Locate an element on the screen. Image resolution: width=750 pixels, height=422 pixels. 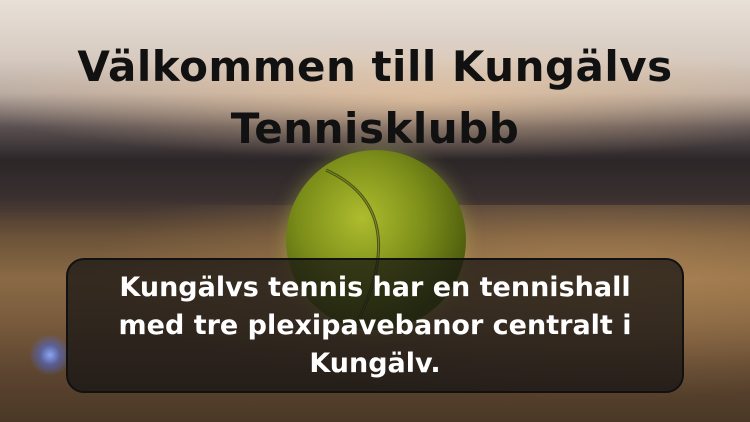
title-line-1: Välkommen till Kungälvs is located at coordinates (375, 67).